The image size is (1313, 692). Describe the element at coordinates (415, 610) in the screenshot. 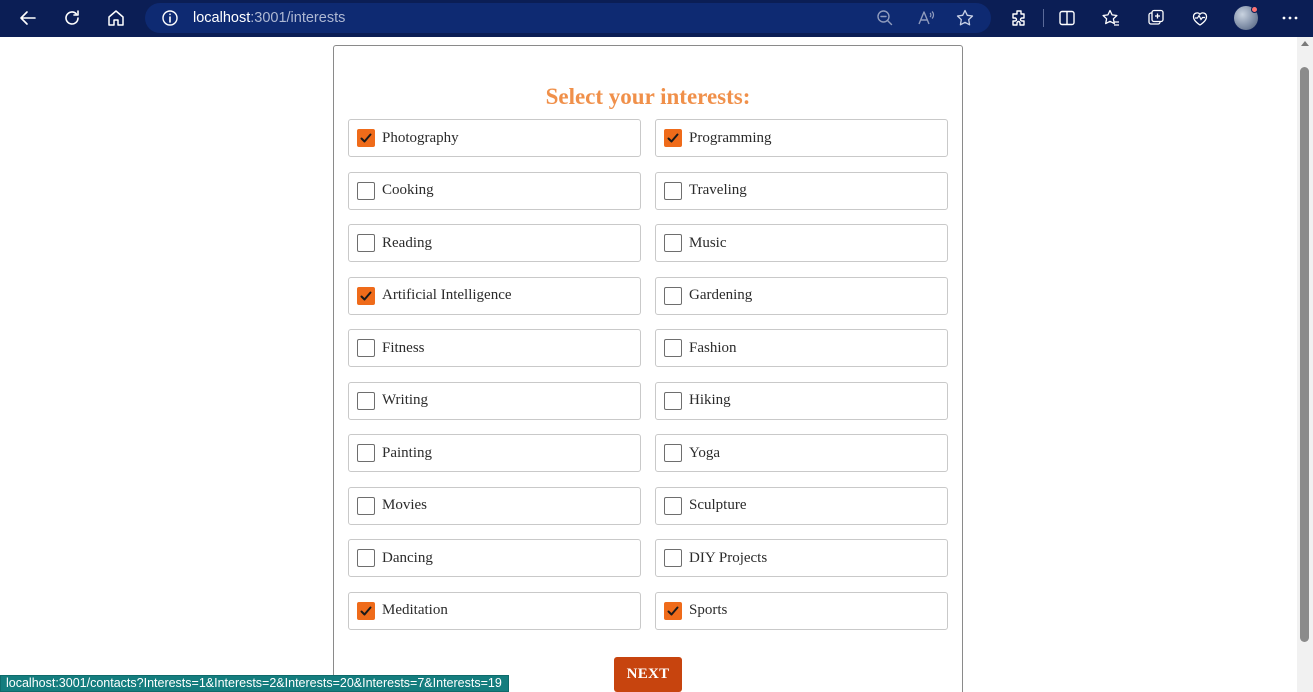

I see `interest-label: Meditation` at that location.